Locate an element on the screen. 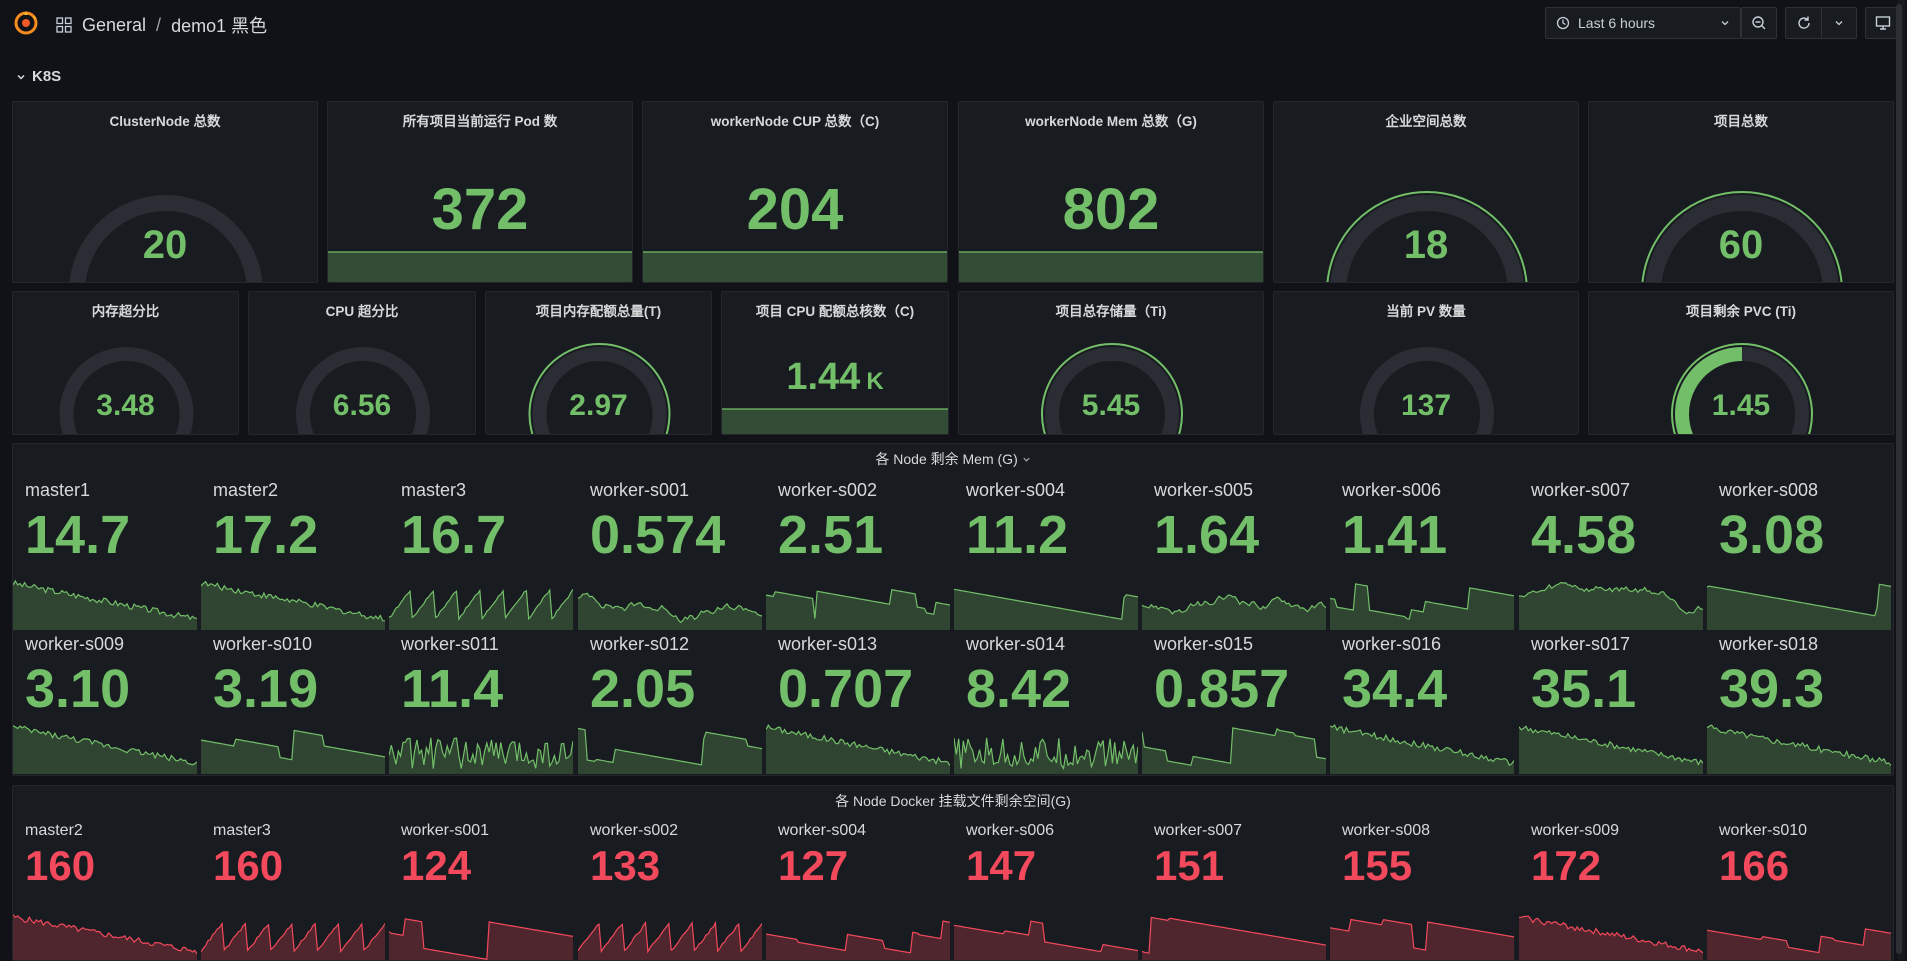 Image resolution: width=1907 pixels, height=961 pixels. monitor-icon is located at coordinates (1883, 23).